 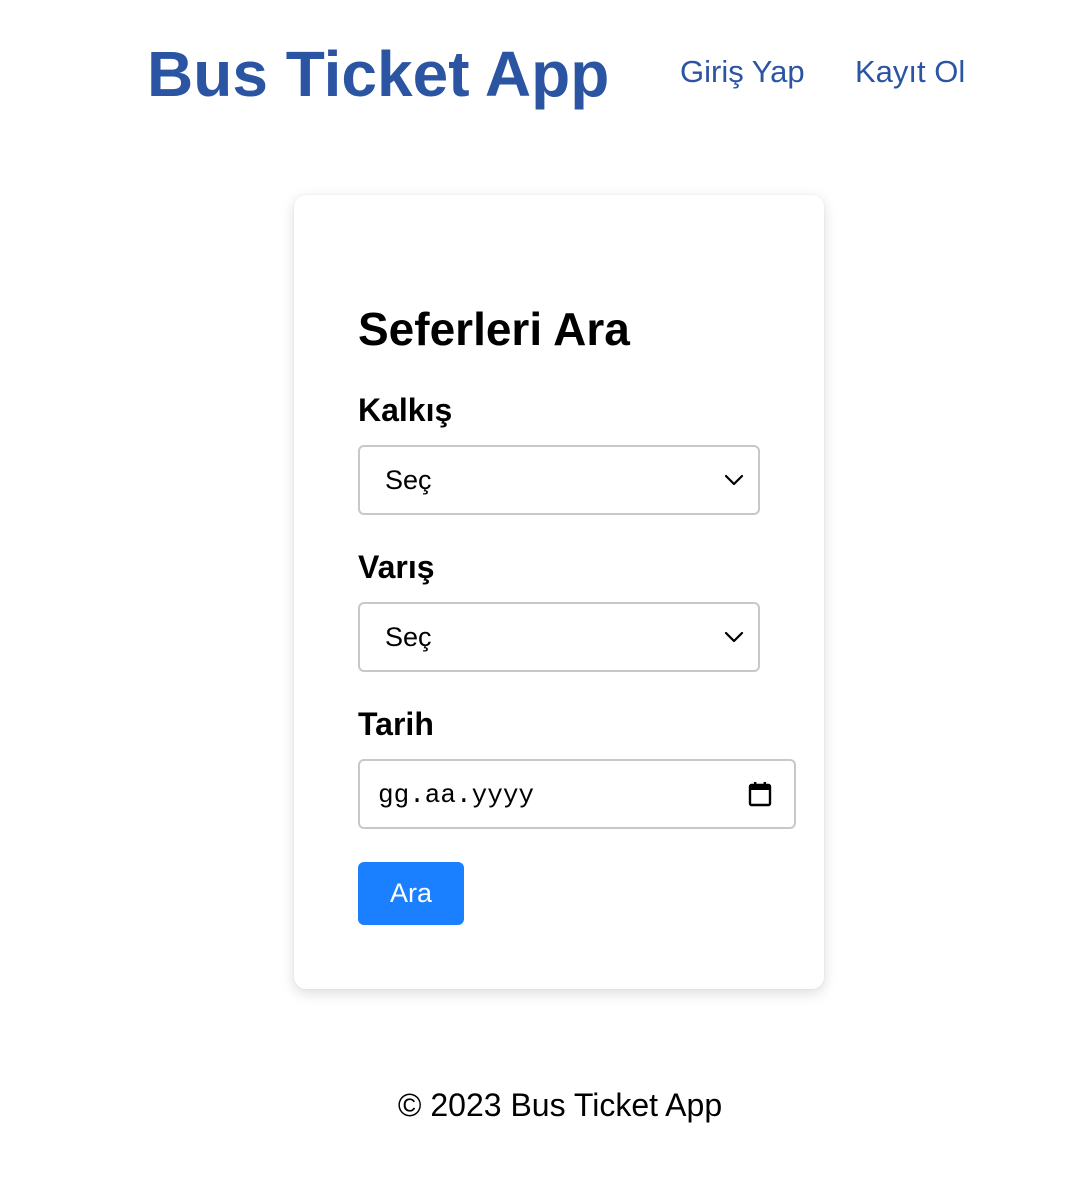 What do you see at coordinates (396, 724) in the screenshot?
I see `date-label: Tarih` at bounding box center [396, 724].